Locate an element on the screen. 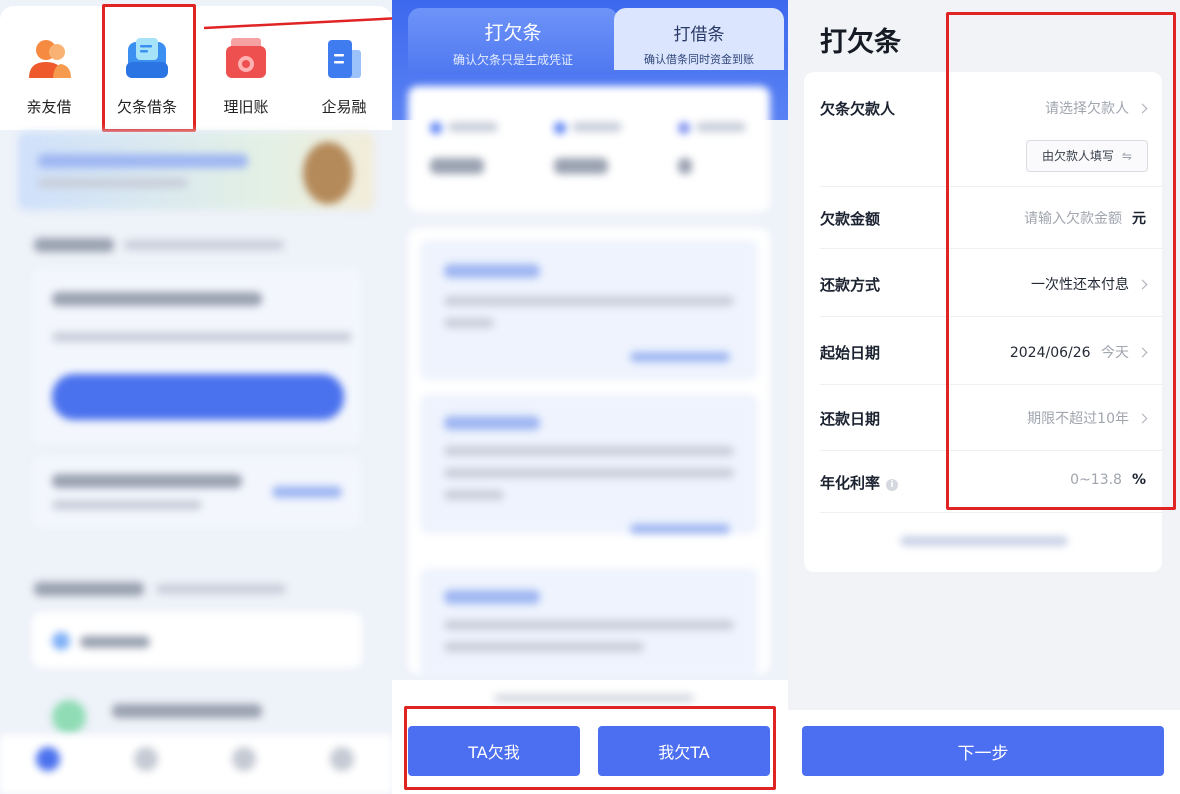 The image size is (1180, 794). start-date-select: 2024/06/26 今天 is located at coordinates (1078, 352).